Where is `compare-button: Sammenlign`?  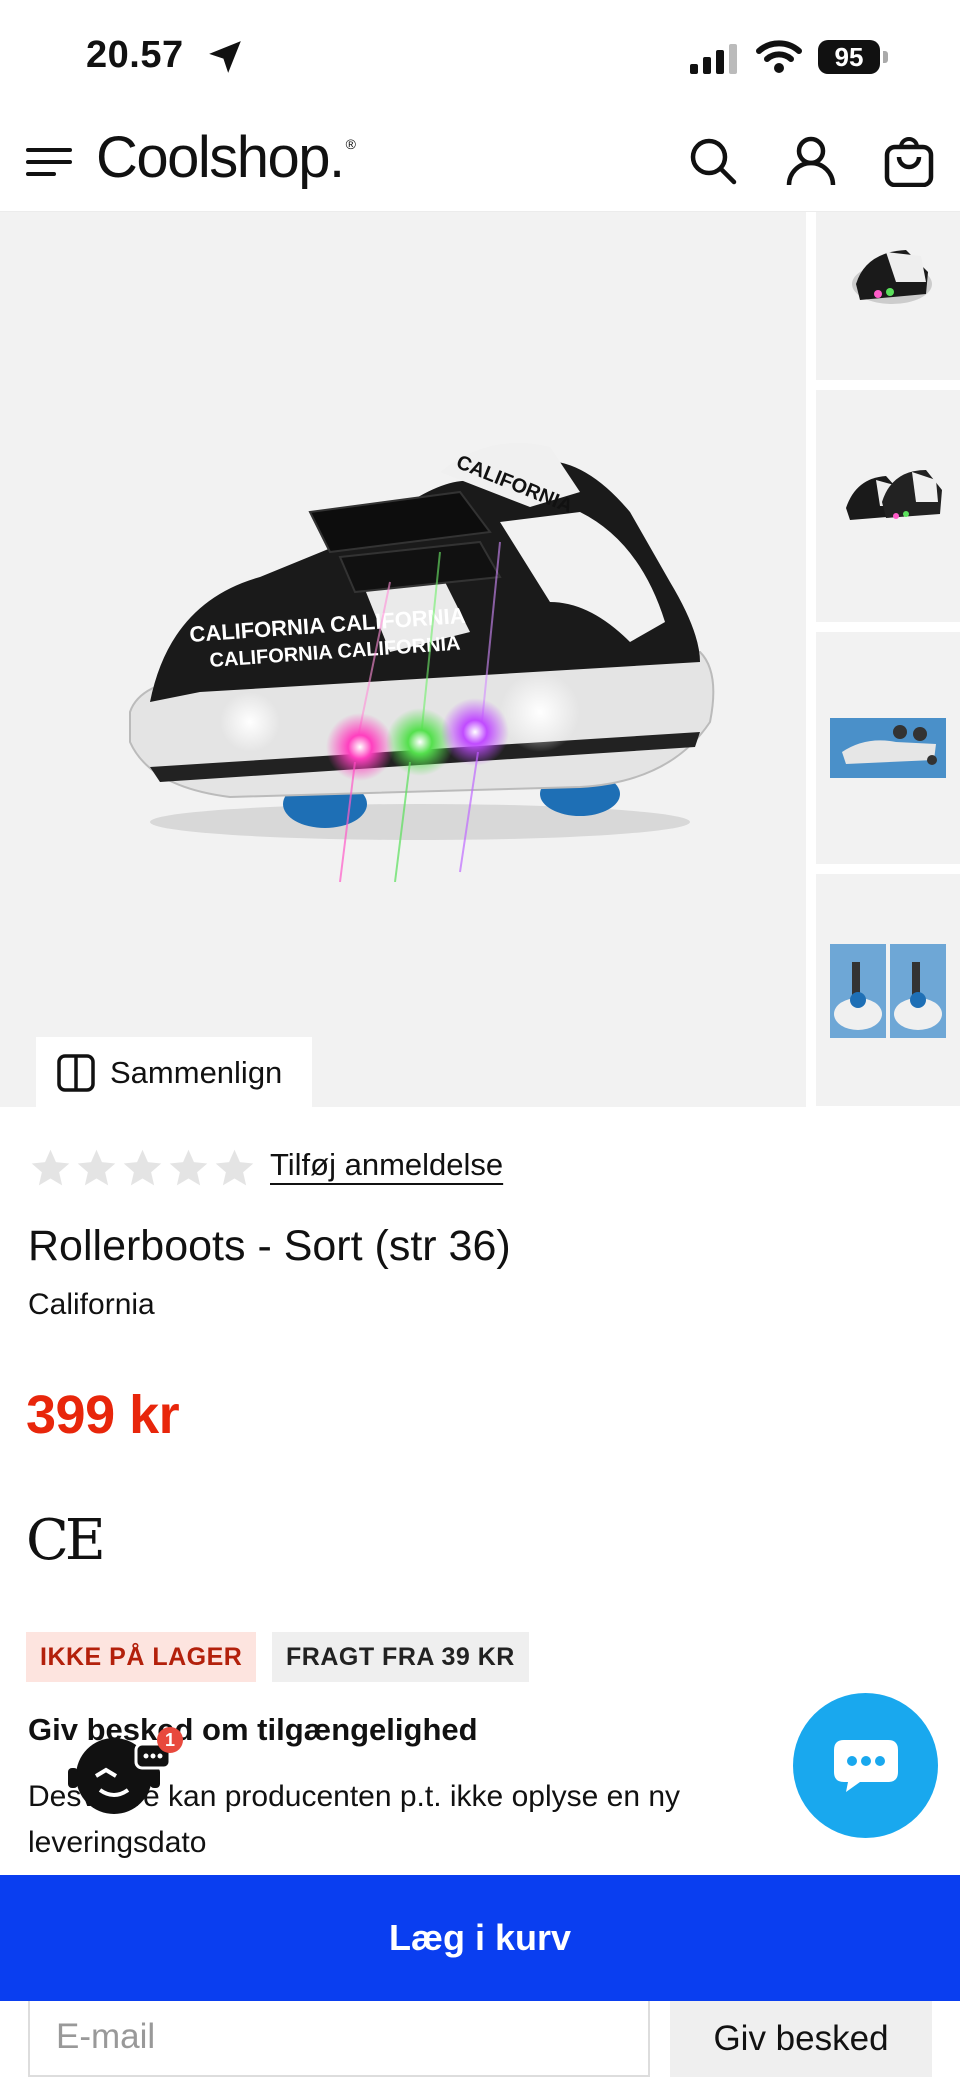 compare-button: Sammenlign is located at coordinates (174, 1072).